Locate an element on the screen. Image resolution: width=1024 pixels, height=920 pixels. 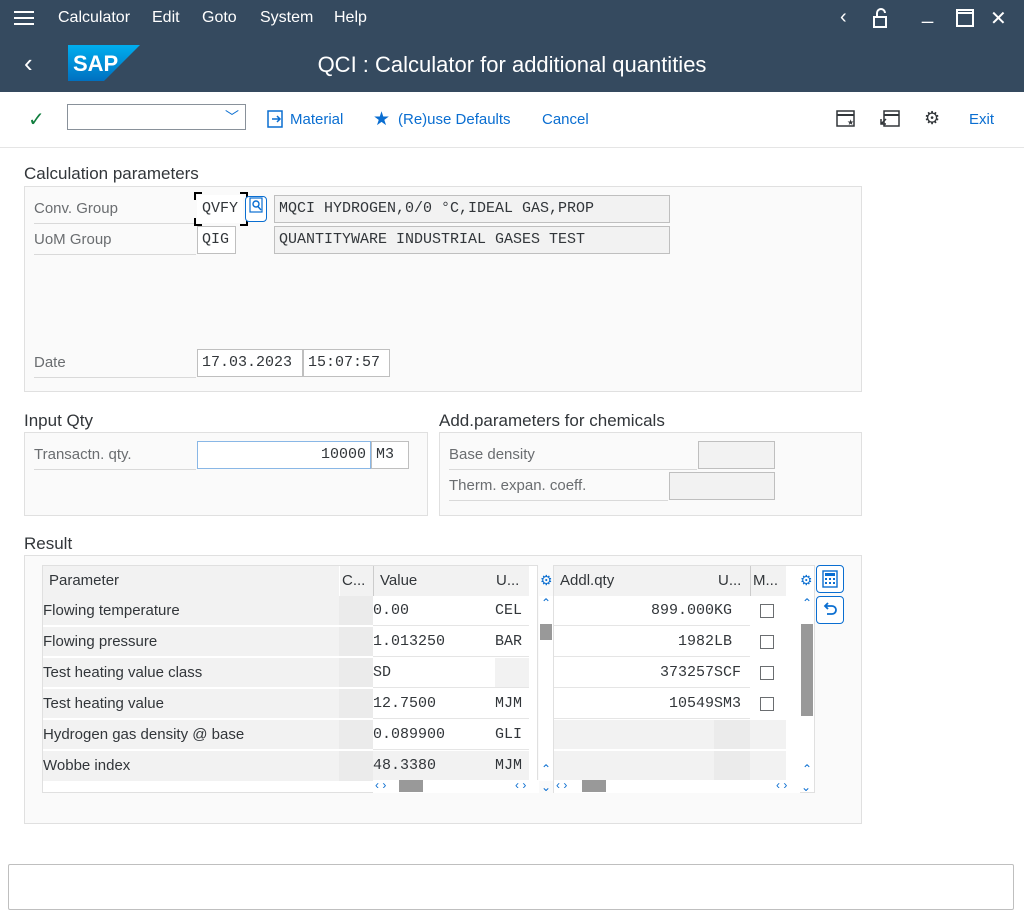
param-value: SD is located at coordinates (434, 673).